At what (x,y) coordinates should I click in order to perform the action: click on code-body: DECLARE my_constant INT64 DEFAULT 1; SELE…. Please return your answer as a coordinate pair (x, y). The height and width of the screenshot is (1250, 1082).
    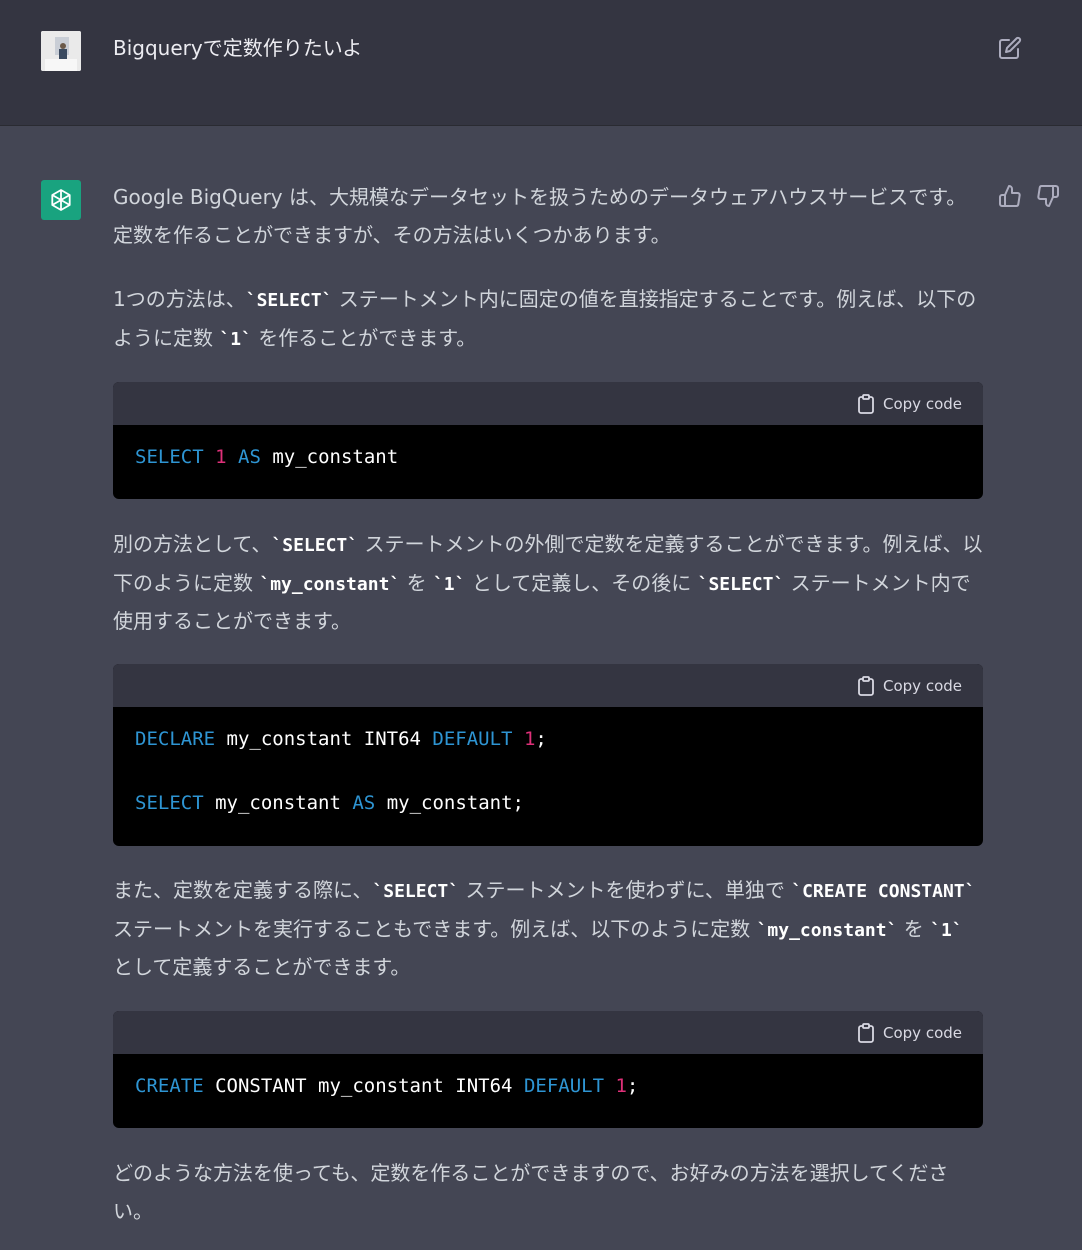
    Looking at the image, I should click on (548, 771).